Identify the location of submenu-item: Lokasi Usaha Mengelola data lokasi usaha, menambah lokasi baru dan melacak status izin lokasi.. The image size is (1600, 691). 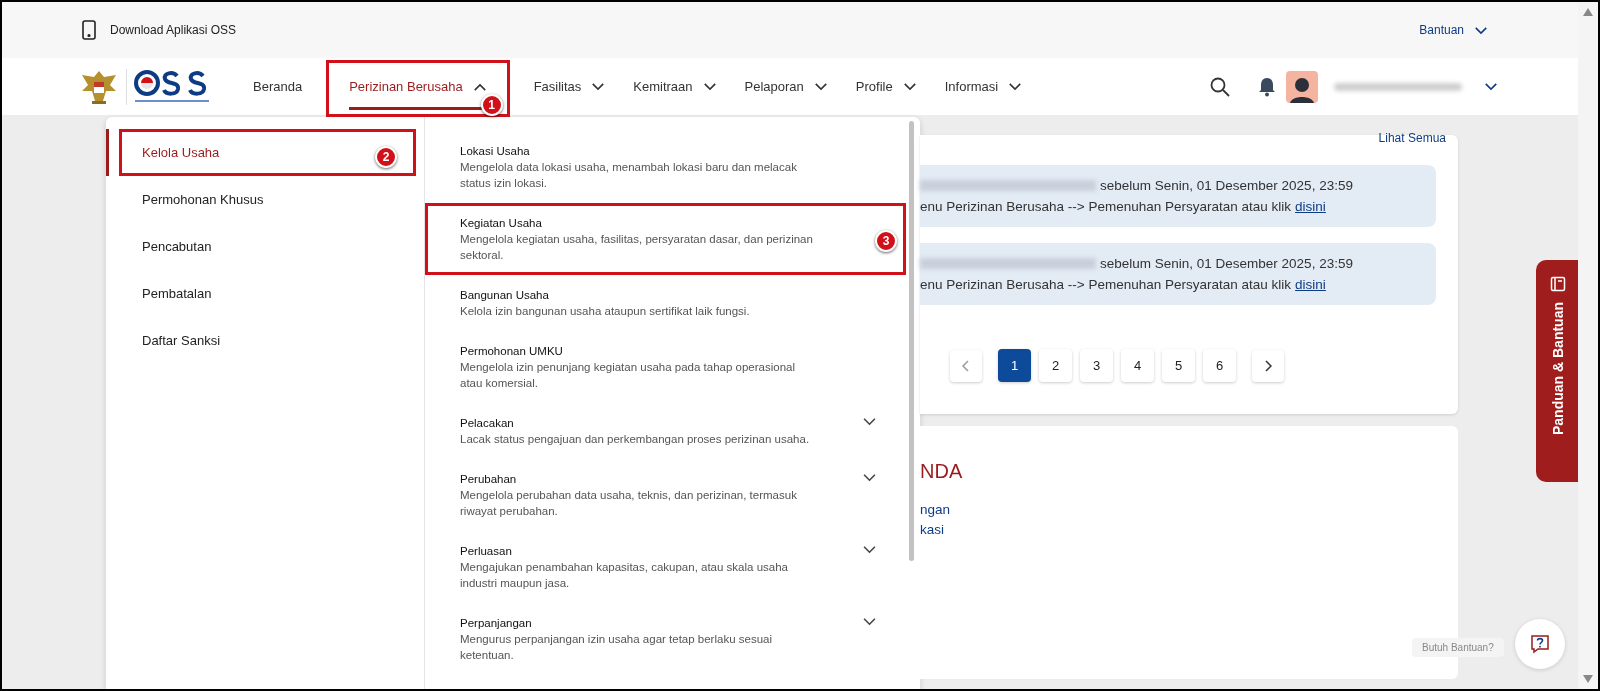
(640, 167).